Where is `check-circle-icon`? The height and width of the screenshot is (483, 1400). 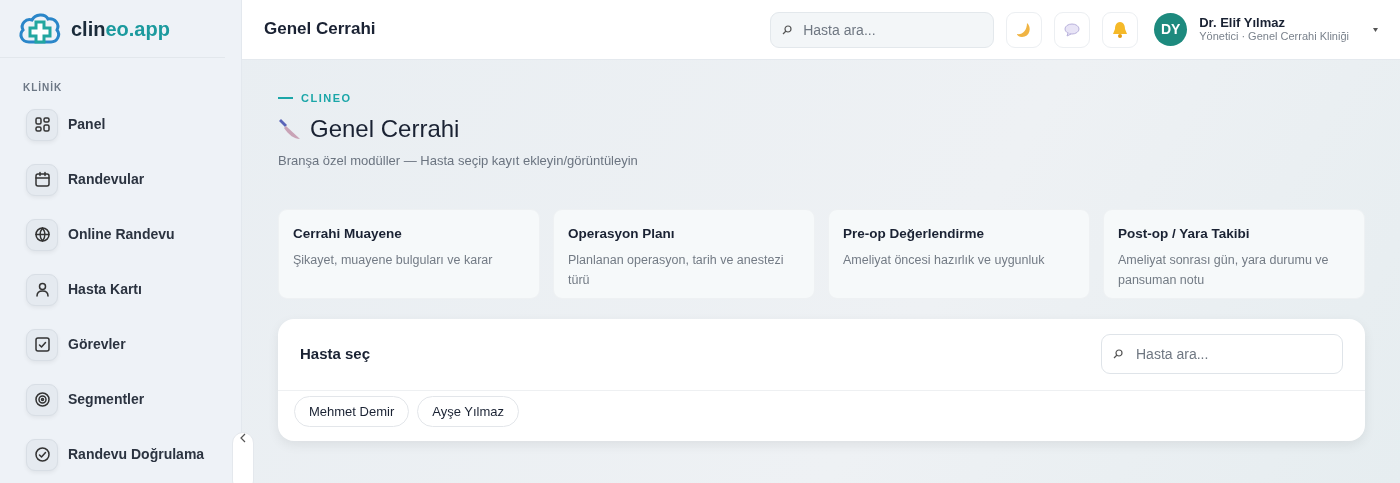
check-circle-icon is located at coordinates (42, 454).